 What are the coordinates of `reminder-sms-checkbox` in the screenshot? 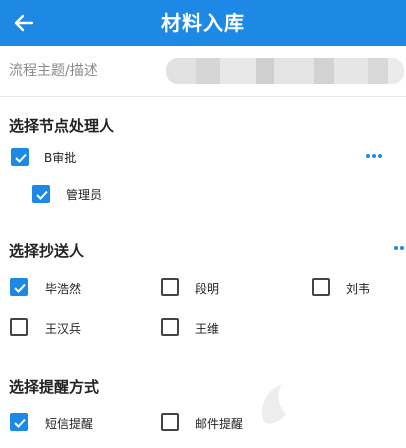 It's located at (19, 422).